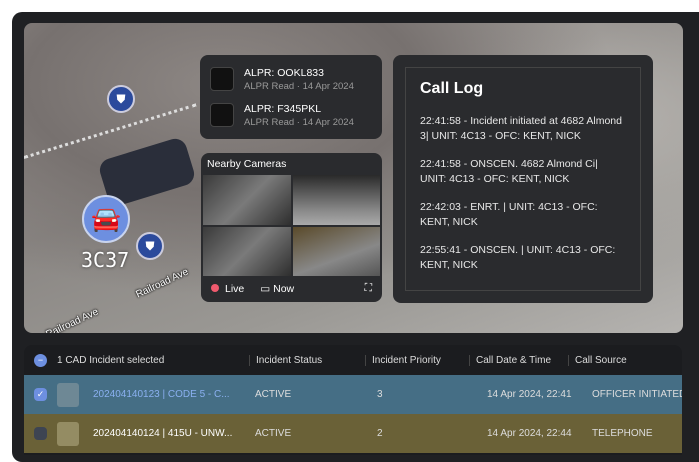  I want to click on fullscreen-icon: ⛶, so click(368, 288).